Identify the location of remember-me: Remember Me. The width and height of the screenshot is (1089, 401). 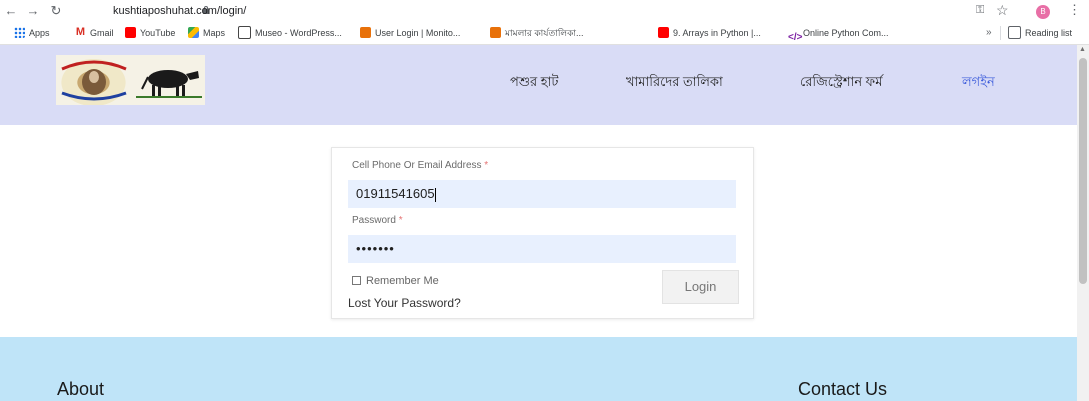
(395, 281).